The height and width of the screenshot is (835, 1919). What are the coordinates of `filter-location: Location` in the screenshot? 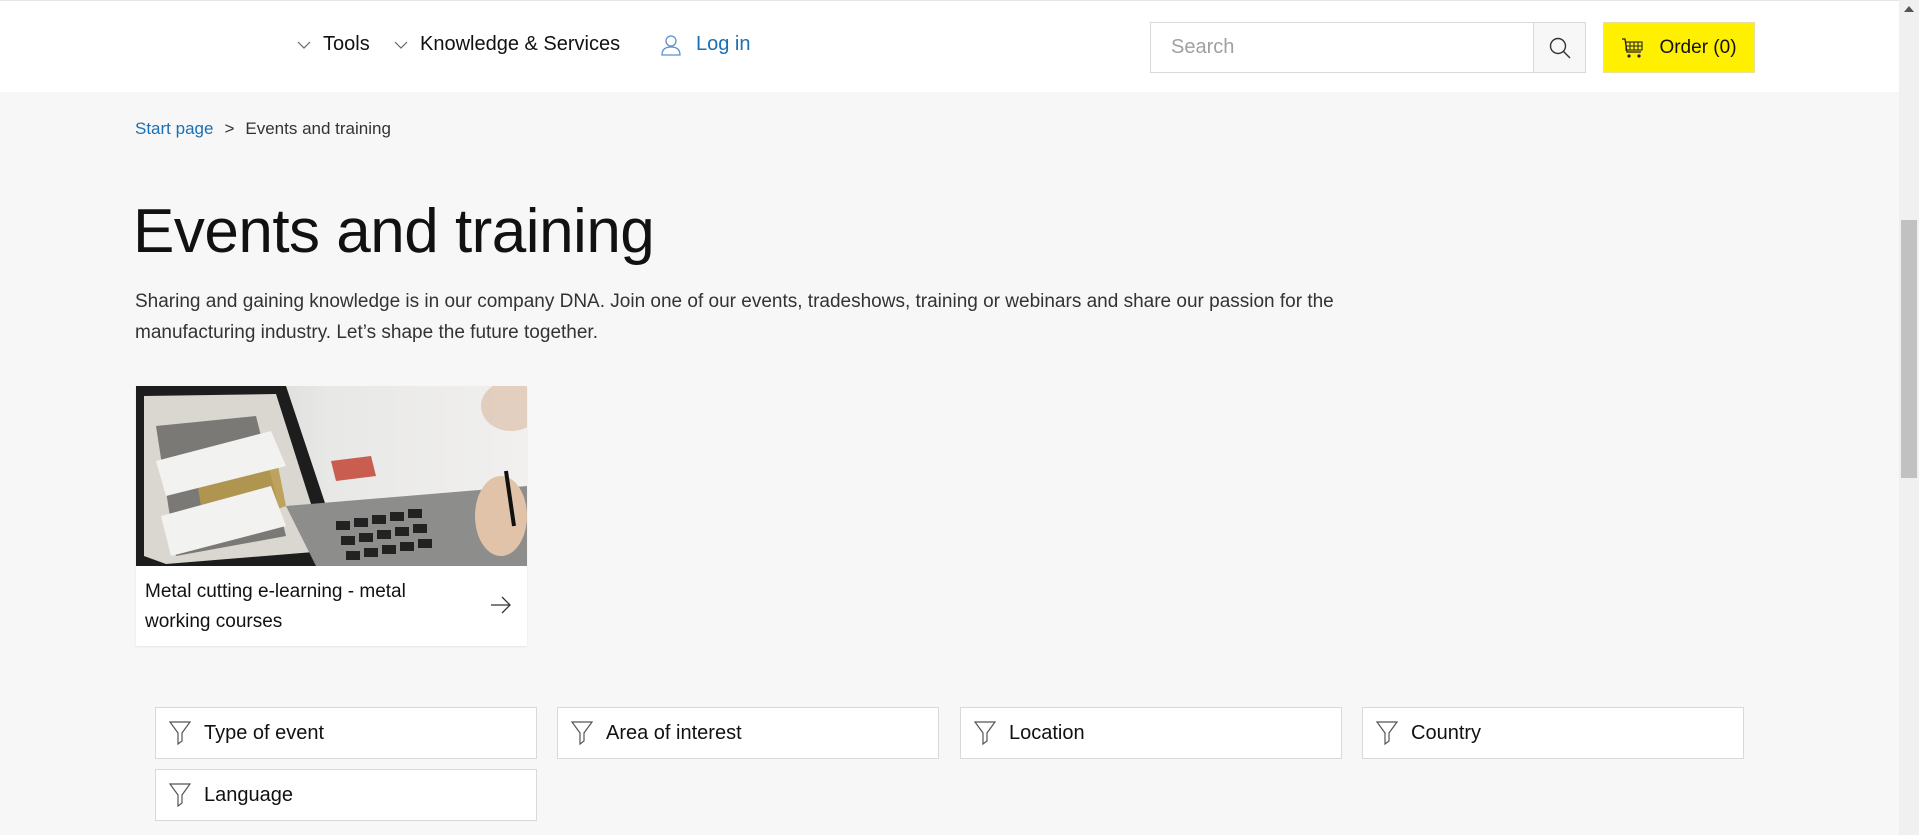 It's located at (1151, 733).